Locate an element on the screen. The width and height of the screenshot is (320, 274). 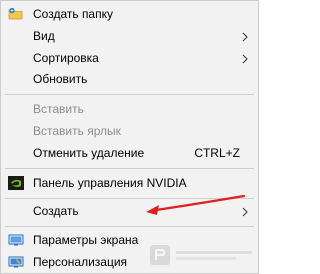
menu-item-label: Сортировка is located at coordinates (66, 58).